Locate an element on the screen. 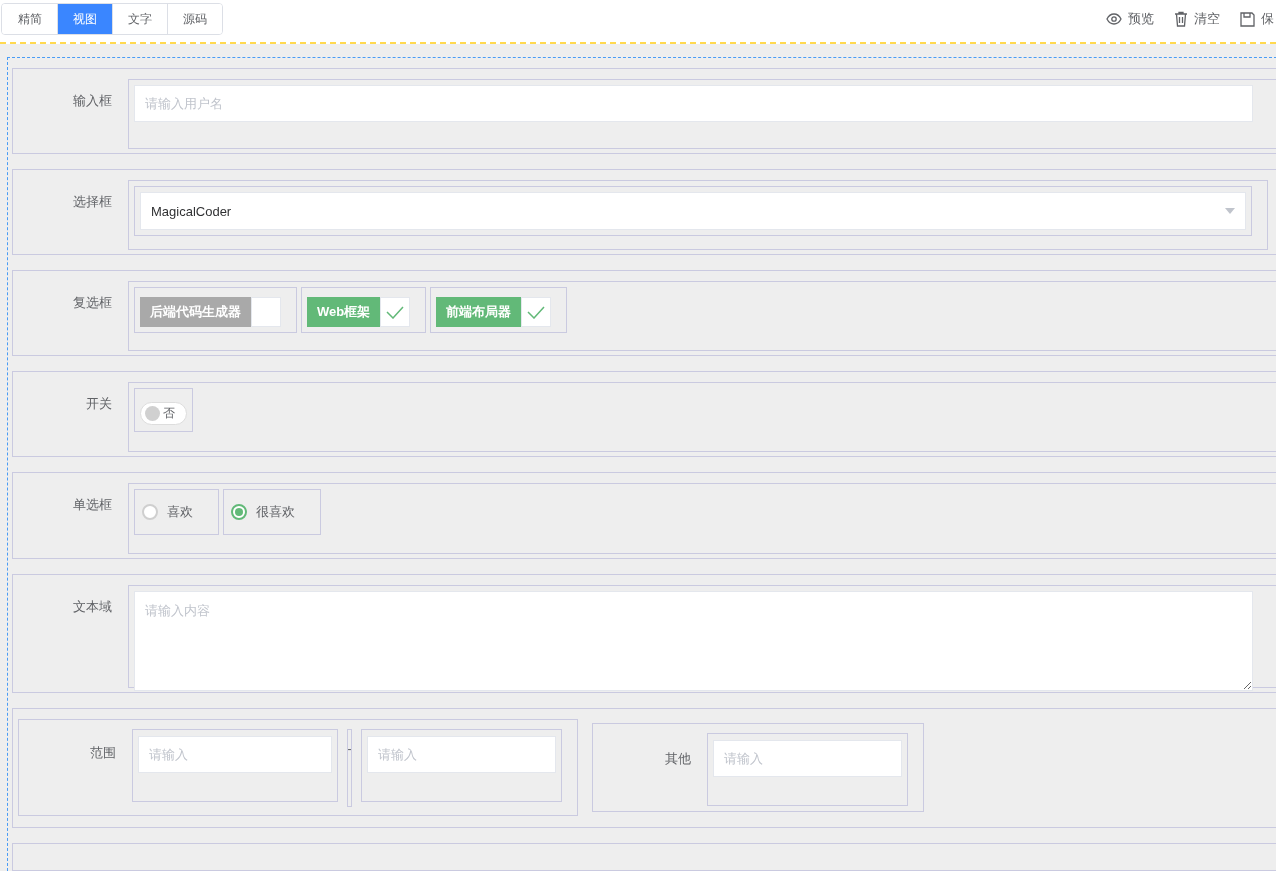 This screenshot has height=871, width=1276. text-area: 请输入内容 is located at coordinates (693, 640).